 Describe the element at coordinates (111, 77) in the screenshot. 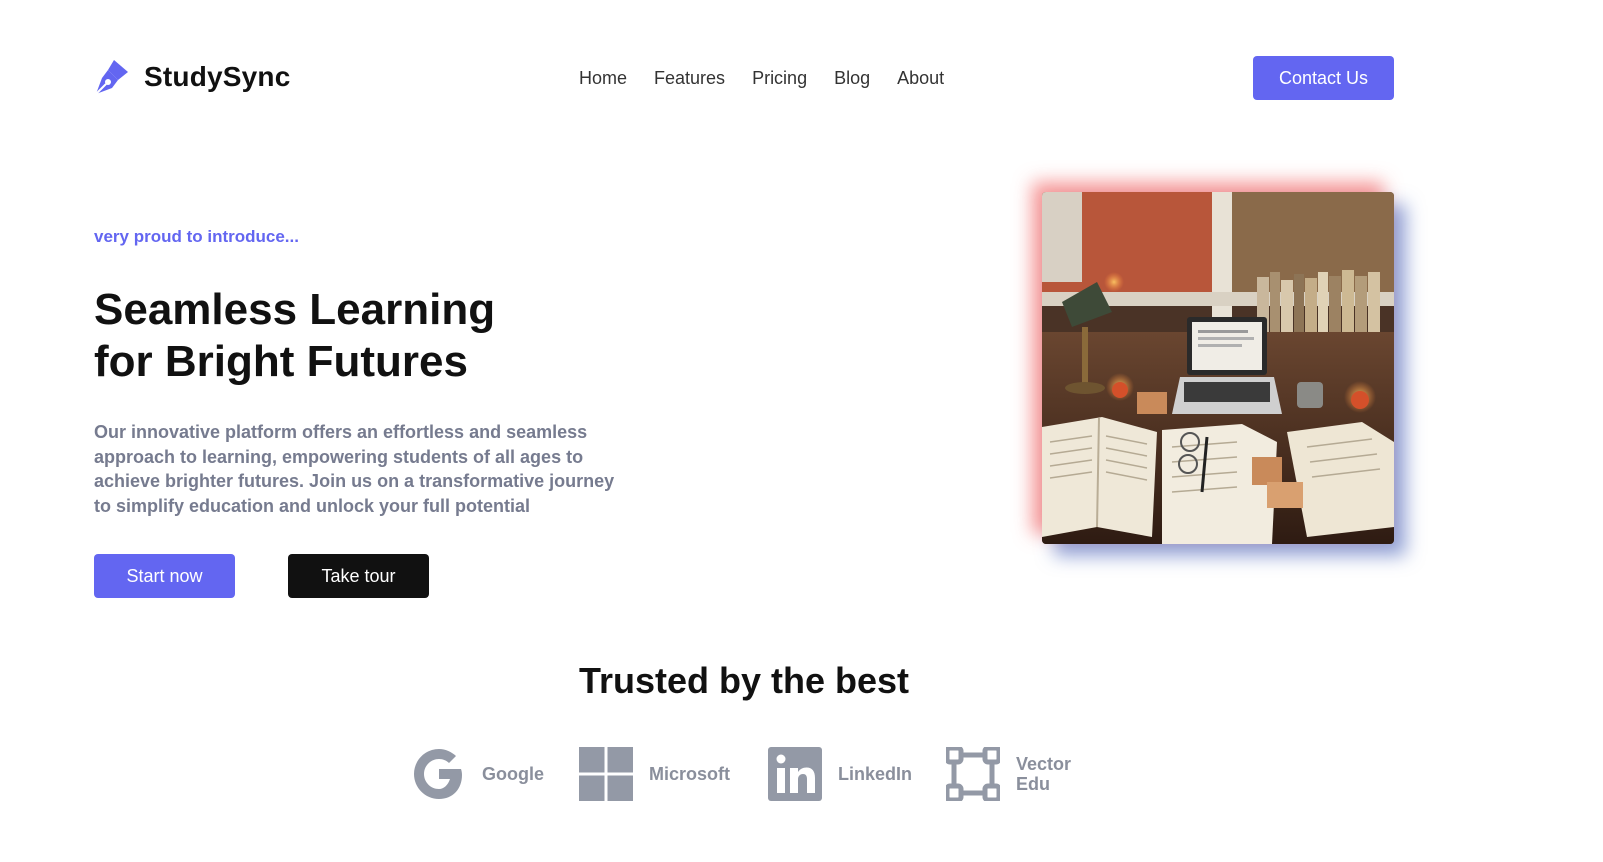

I see `pen-nib-icon` at that location.